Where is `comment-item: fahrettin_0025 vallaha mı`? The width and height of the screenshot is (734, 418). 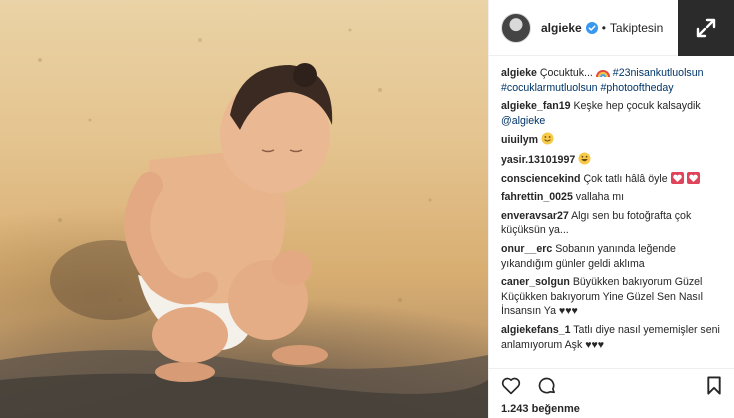 comment-item: fahrettin_0025 vallaha mı is located at coordinates (614, 197).